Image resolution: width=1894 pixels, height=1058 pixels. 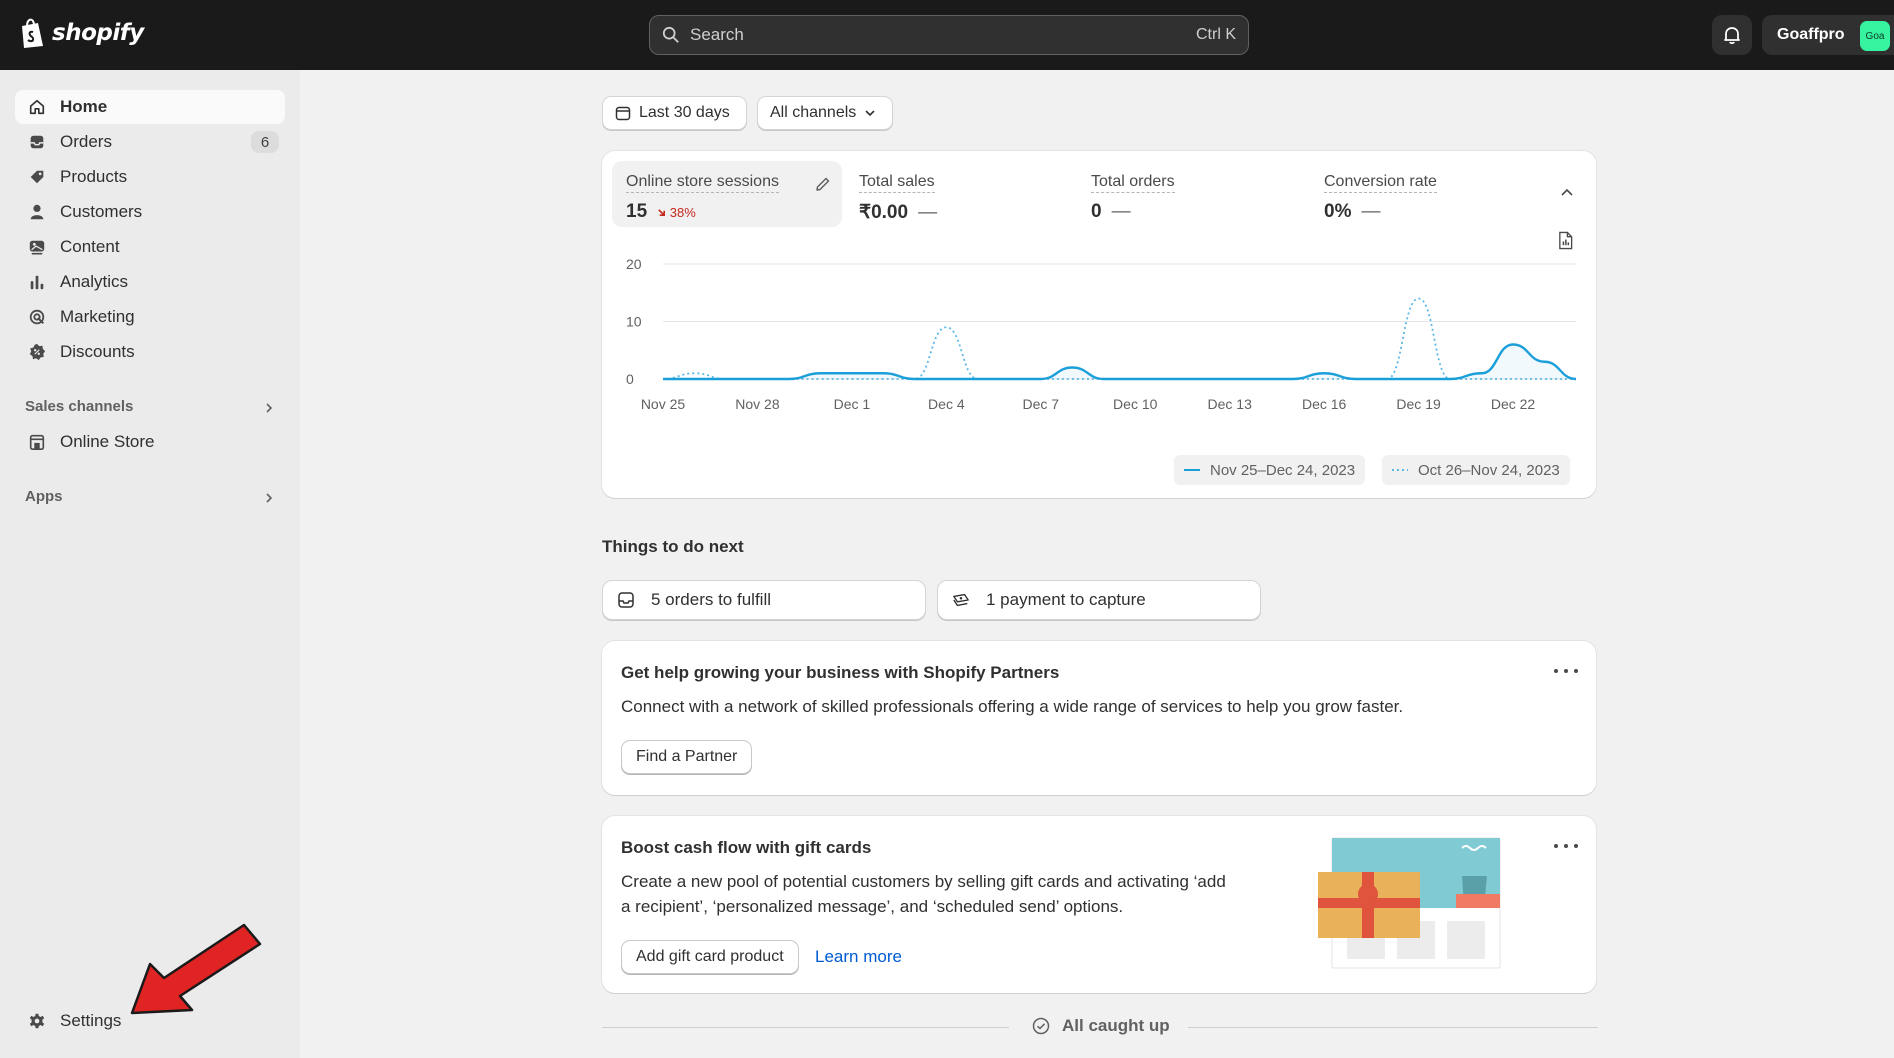 I want to click on metric-total-sales: Total sales ₹0.00 —, so click(x=955, y=194).